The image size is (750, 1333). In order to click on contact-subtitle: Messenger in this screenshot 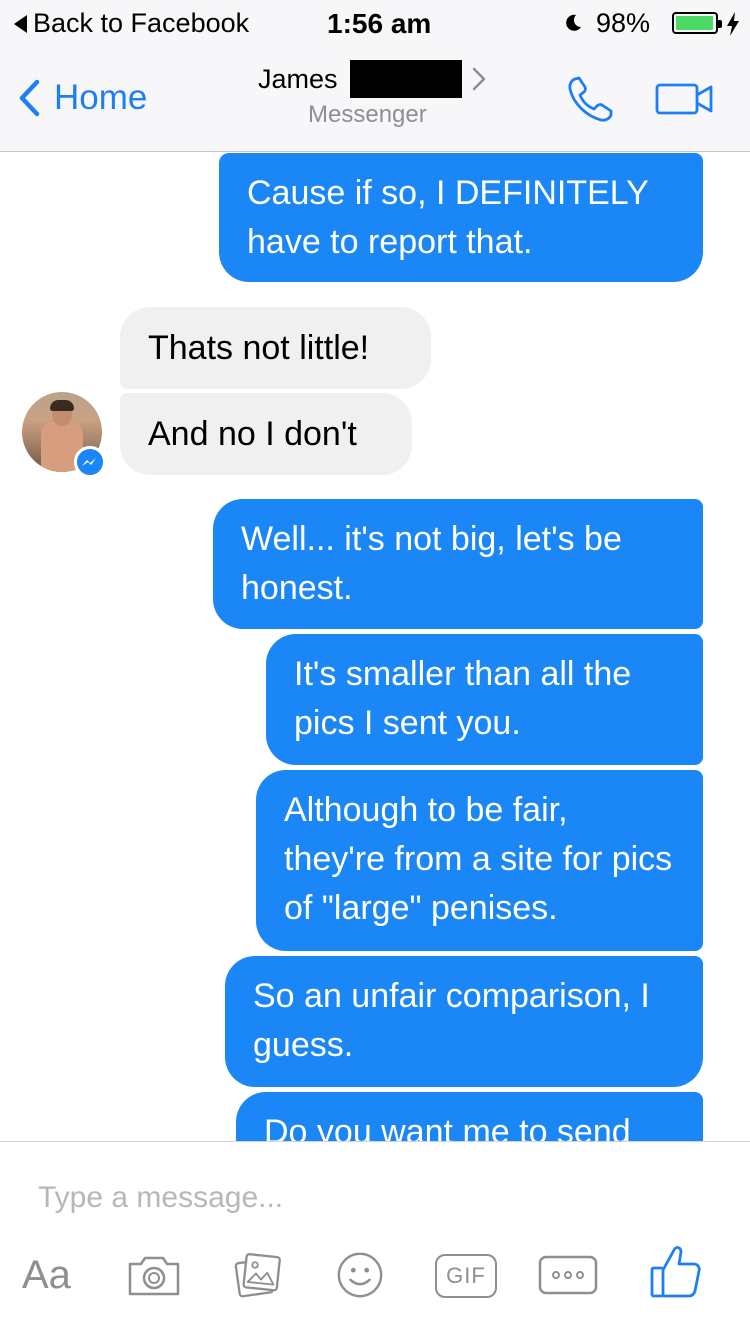, I will do `click(367, 114)`.